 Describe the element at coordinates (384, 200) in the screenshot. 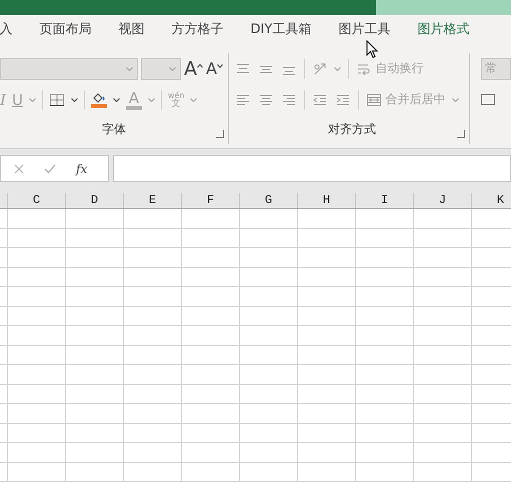

I see `column-header: I` at that location.